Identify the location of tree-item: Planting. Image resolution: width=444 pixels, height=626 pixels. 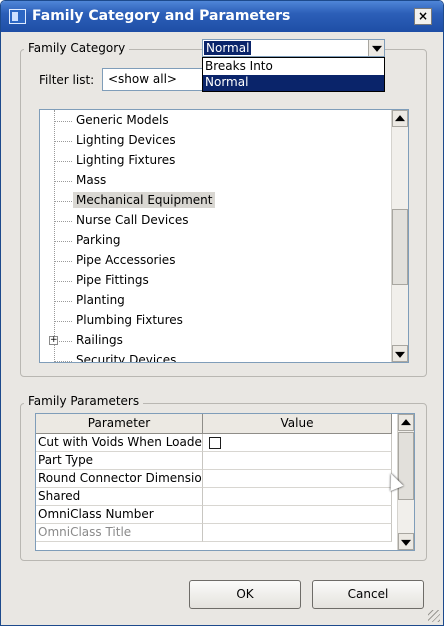
(215, 301).